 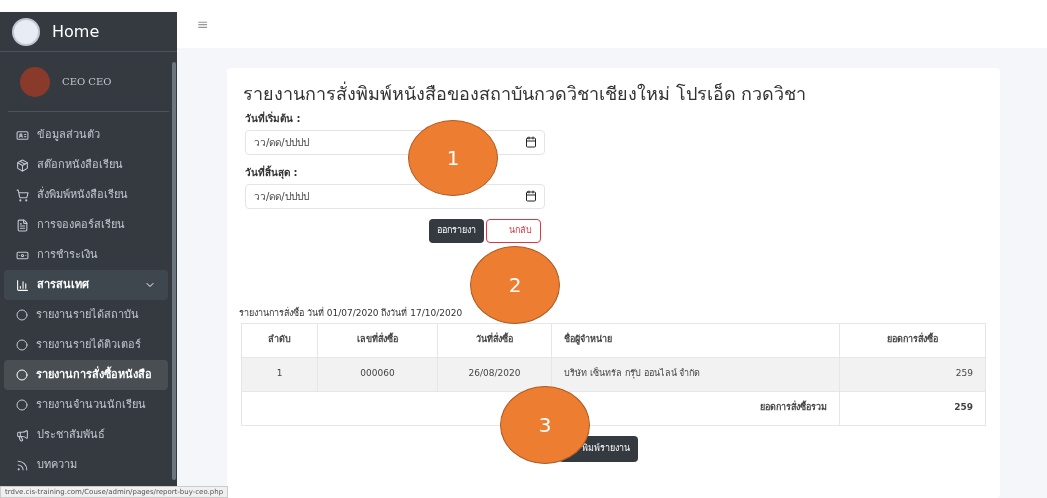 I want to click on brand-title: Home, so click(x=76, y=31).